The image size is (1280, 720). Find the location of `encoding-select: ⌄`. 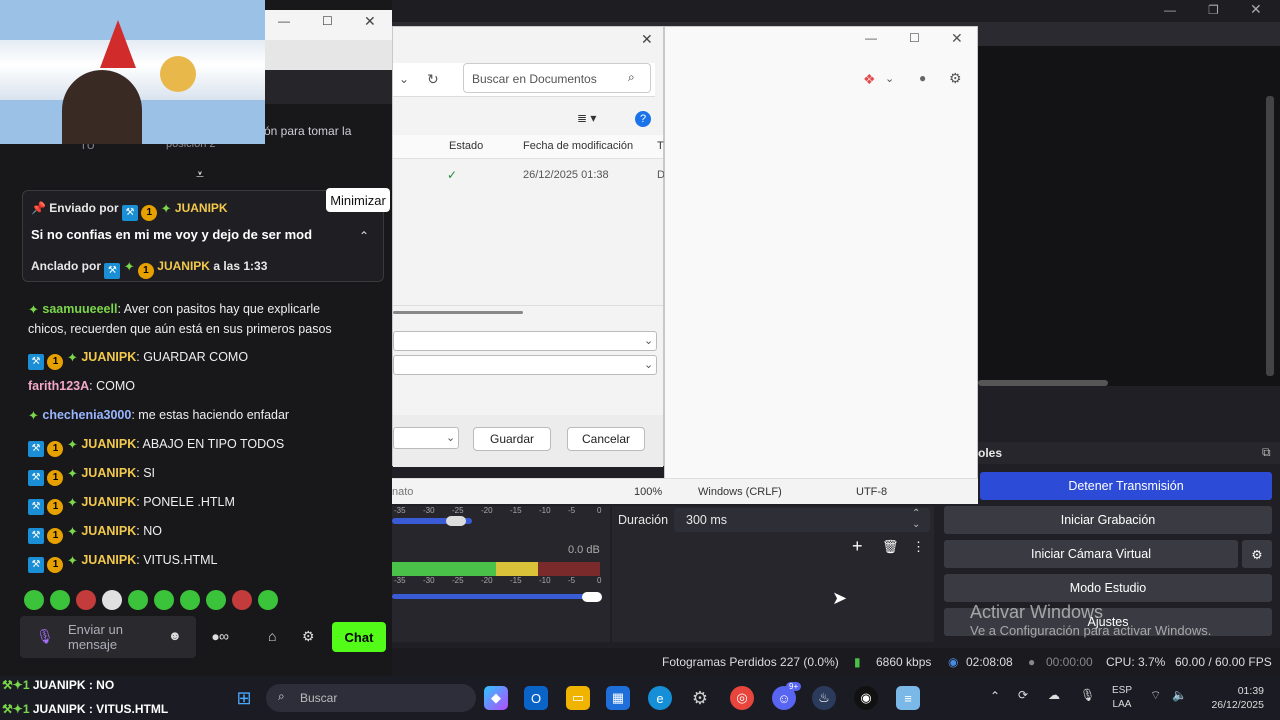

encoding-select: ⌄ is located at coordinates (426, 438).